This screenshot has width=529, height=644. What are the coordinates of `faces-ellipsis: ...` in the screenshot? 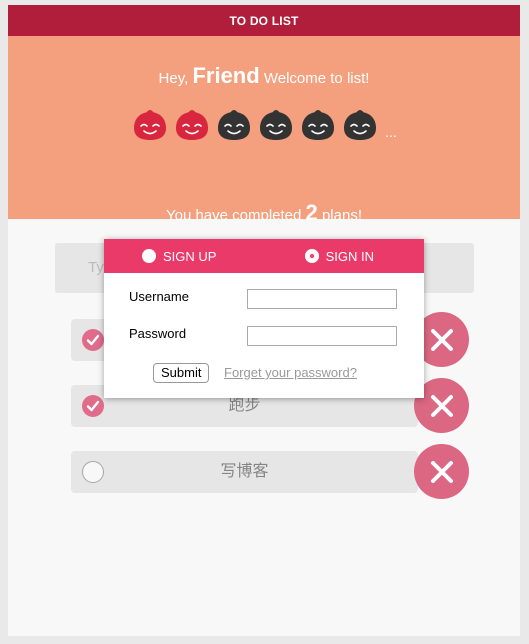 It's located at (391, 132).